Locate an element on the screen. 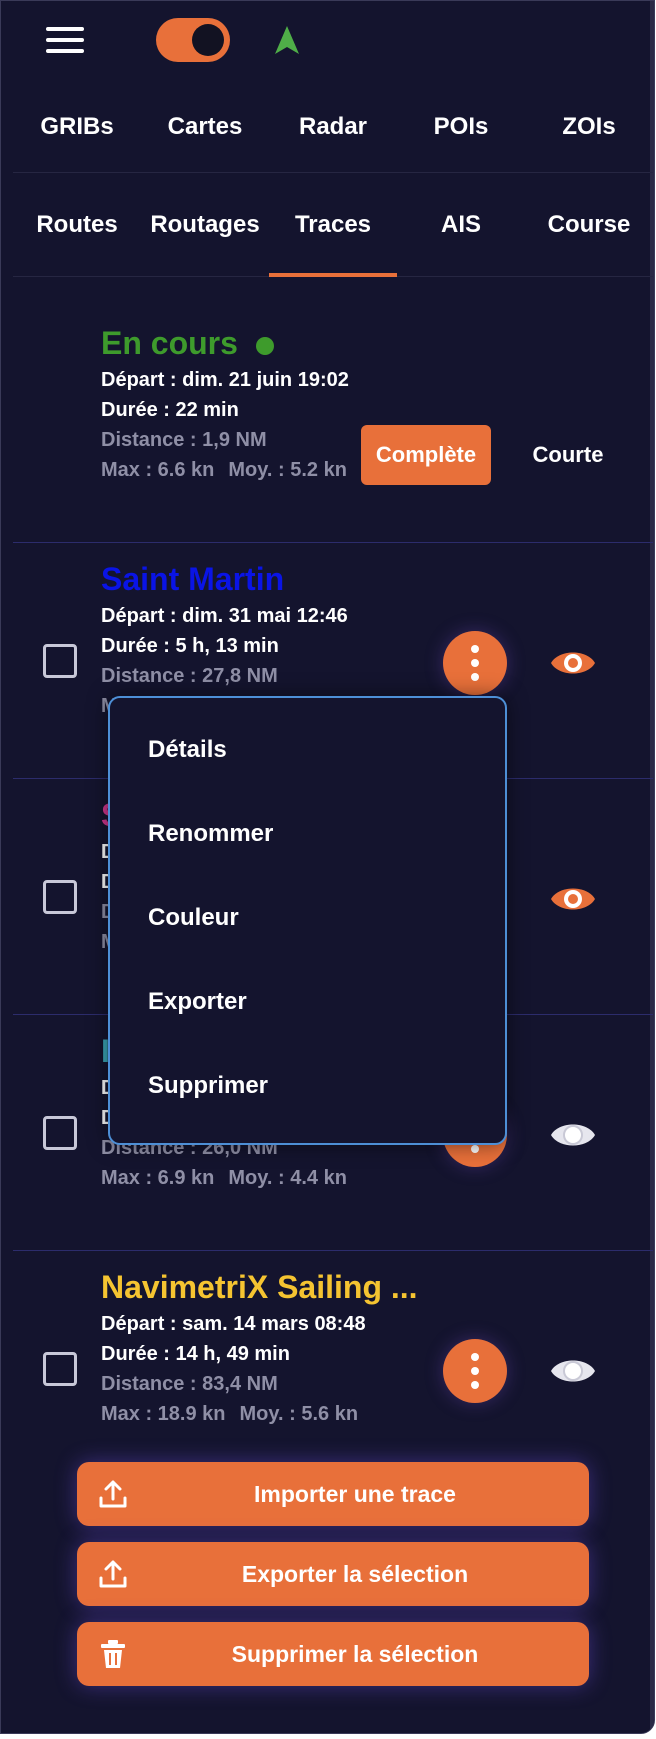 This screenshot has height=1739, width=656. tab-radar: Radar is located at coordinates (333, 126).